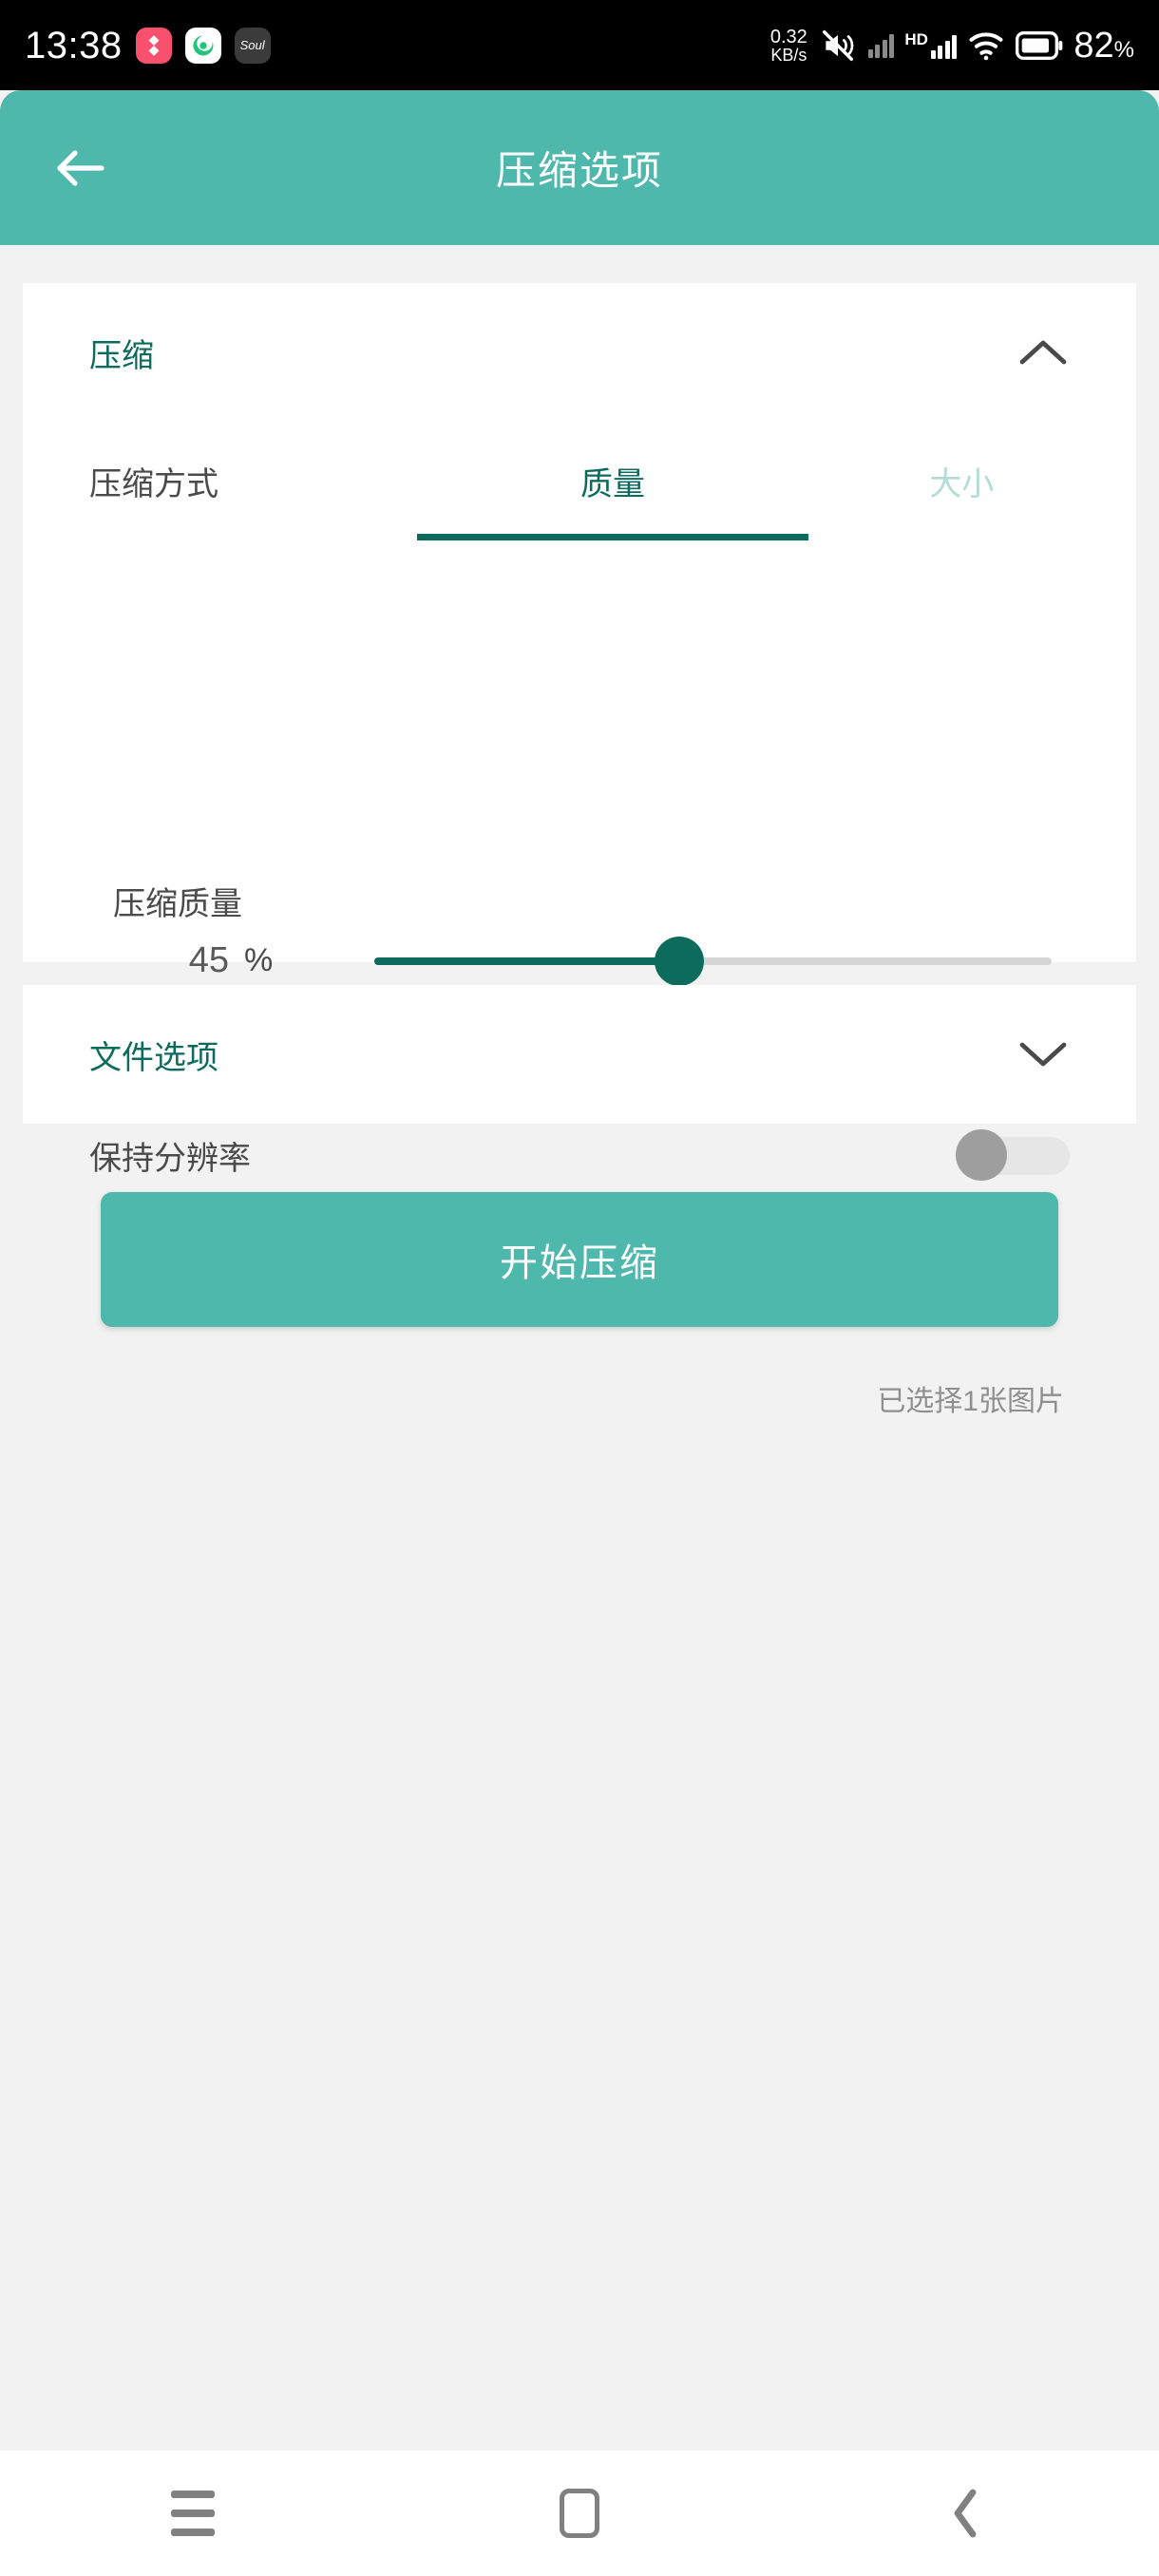 Image resolution: width=1159 pixels, height=2576 pixels. Describe the element at coordinates (612, 484) in the screenshot. I see `tab-quality-label: 质量` at that location.